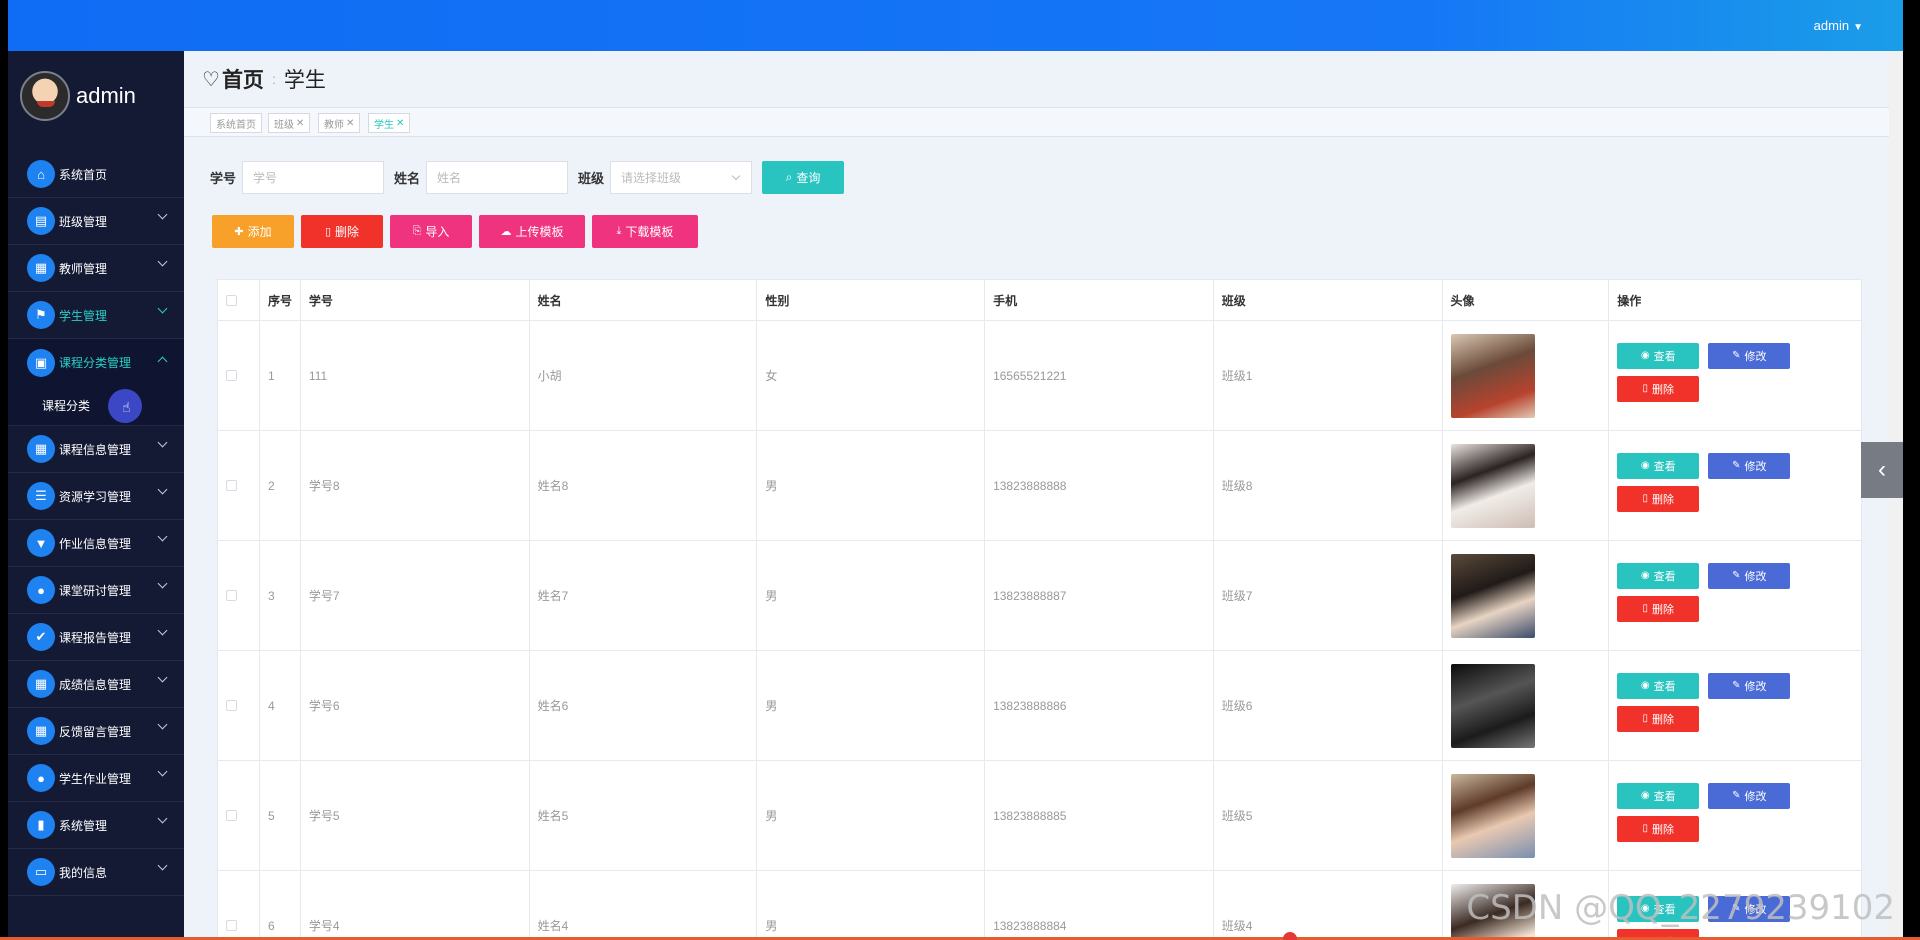 The image size is (1920, 940). What do you see at coordinates (313, 177) in the screenshot?
I see `student-id-input: 学号` at bounding box center [313, 177].